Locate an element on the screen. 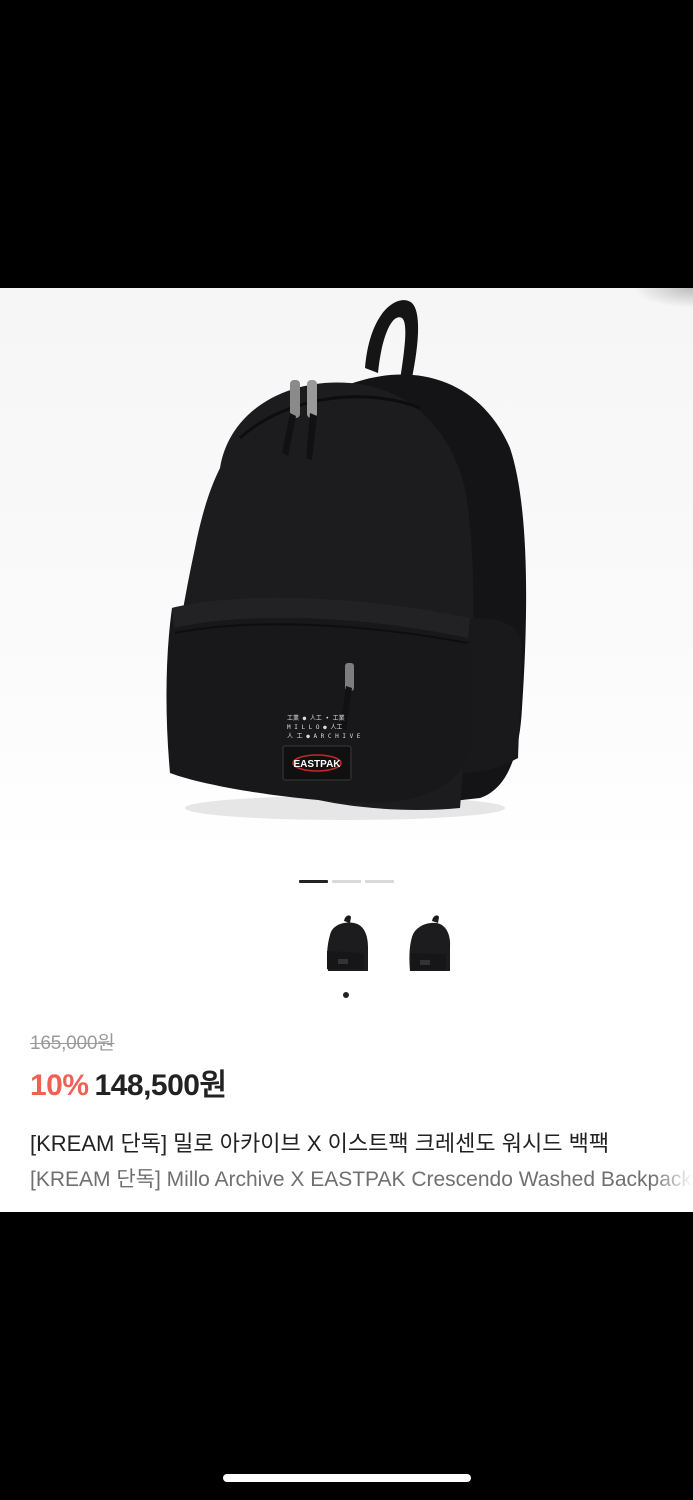  product-title-korean: [KREAM 단독] 밀로 아카이브 X 이스트팩 크레센도 워시드 백팩 is located at coordinates (361, 1142).